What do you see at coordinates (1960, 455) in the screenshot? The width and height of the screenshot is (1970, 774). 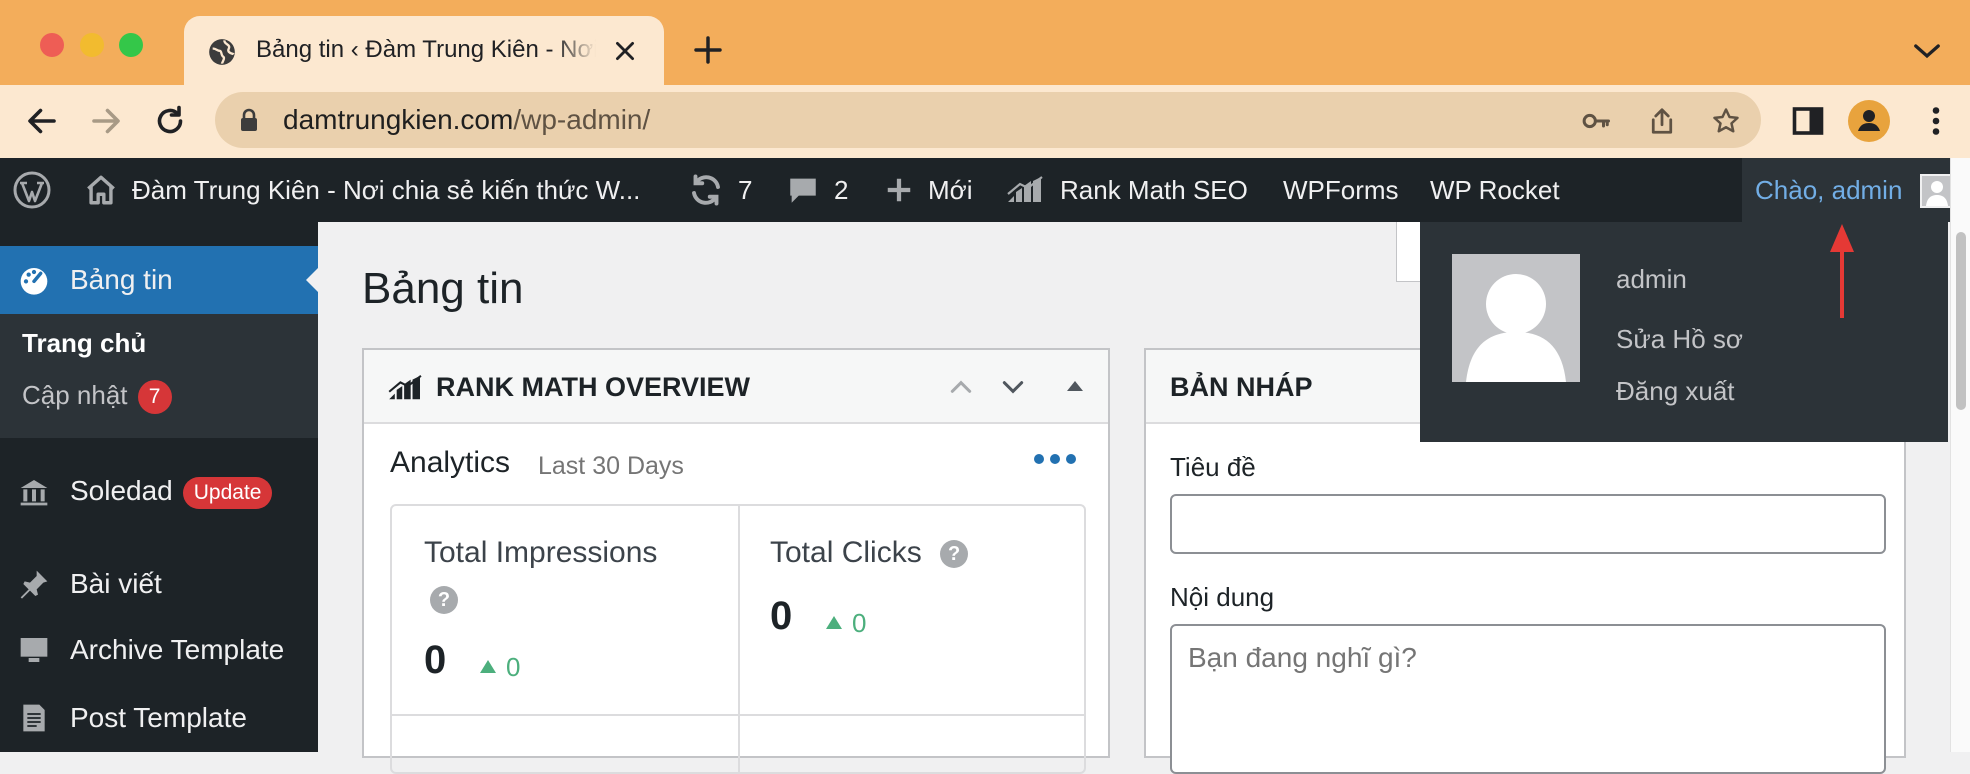 I see `page-scrollbar` at bounding box center [1960, 455].